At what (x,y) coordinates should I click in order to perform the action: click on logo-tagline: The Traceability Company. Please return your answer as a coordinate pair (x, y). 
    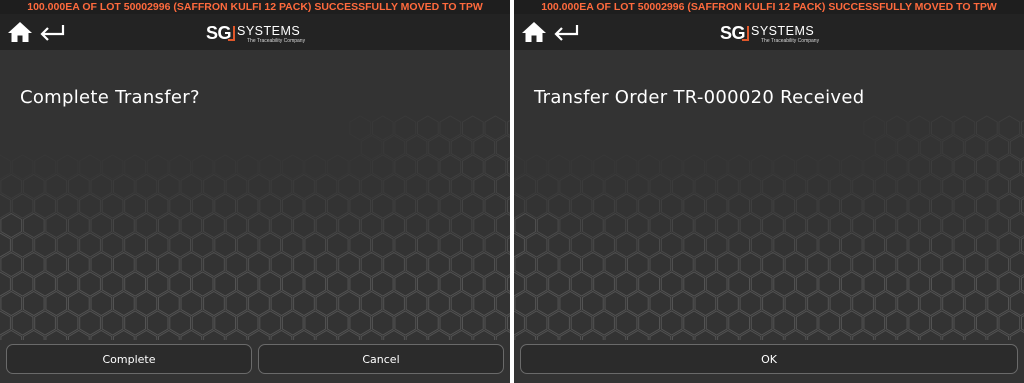
    Looking at the image, I should click on (276, 41).